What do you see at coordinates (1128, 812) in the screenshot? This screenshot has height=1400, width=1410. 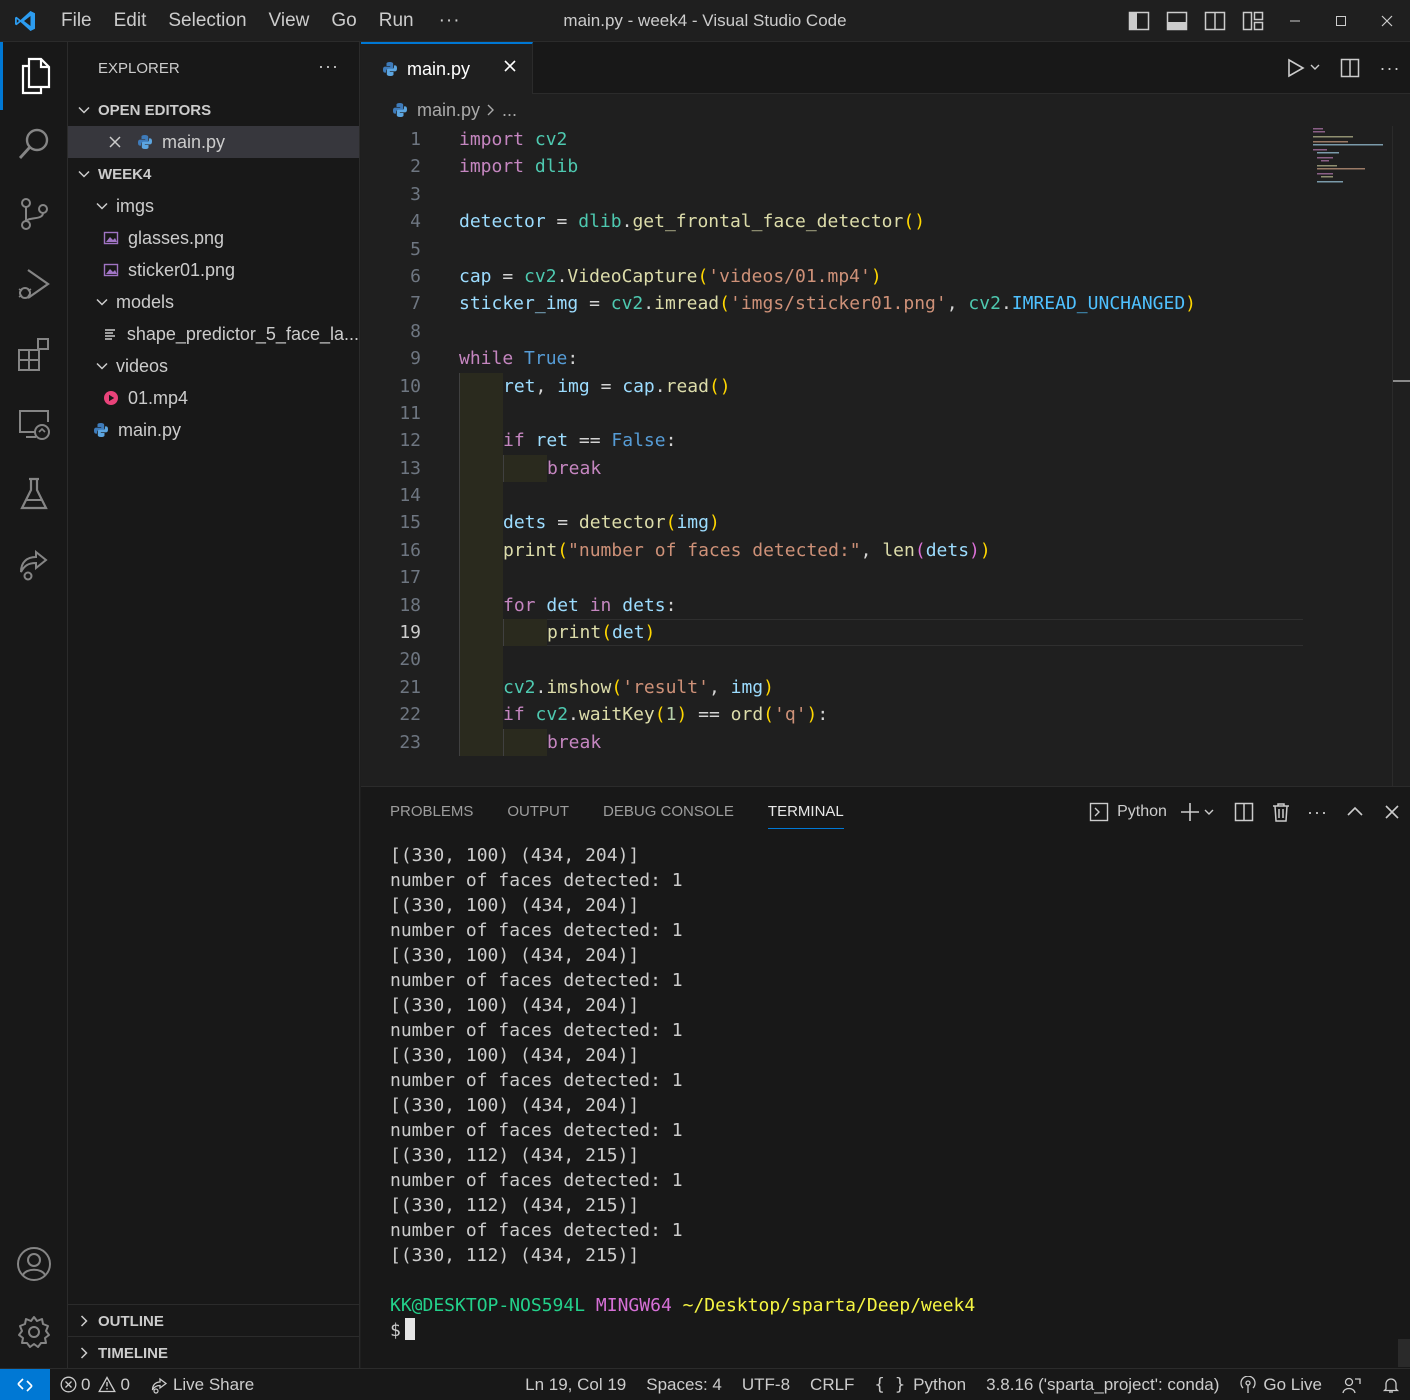 I see `terminal-python-selector: Python` at bounding box center [1128, 812].